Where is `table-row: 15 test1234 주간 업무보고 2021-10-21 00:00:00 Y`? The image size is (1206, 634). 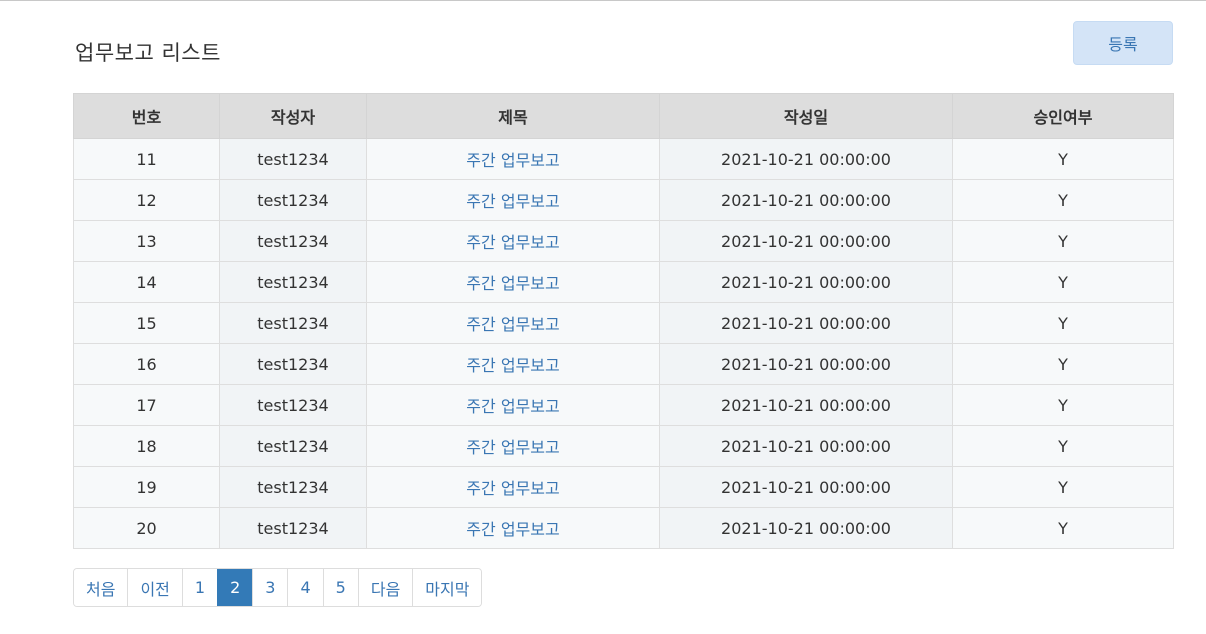
table-row: 15 test1234 주간 업무보고 2021-10-21 00:00:00 Y is located at coordinates (623, 323).